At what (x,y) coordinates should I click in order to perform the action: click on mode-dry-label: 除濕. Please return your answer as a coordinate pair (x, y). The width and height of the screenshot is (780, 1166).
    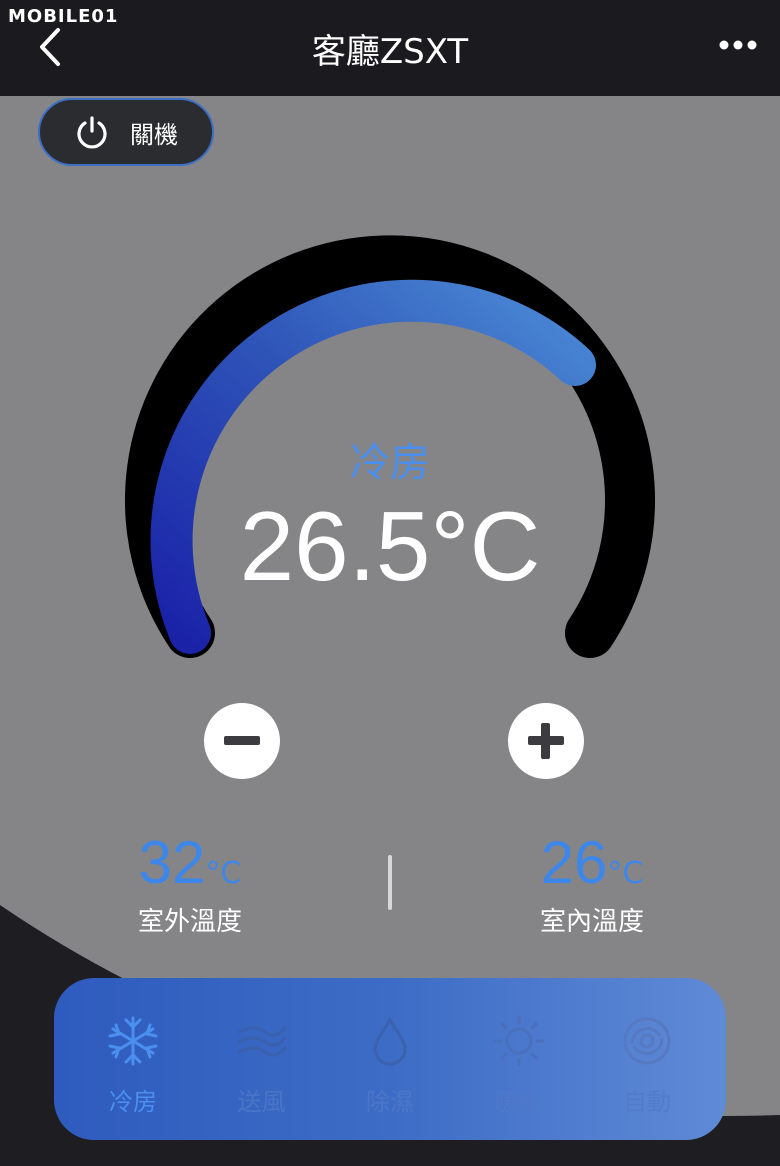
    Looking at the image, I should click on (390, 1102).